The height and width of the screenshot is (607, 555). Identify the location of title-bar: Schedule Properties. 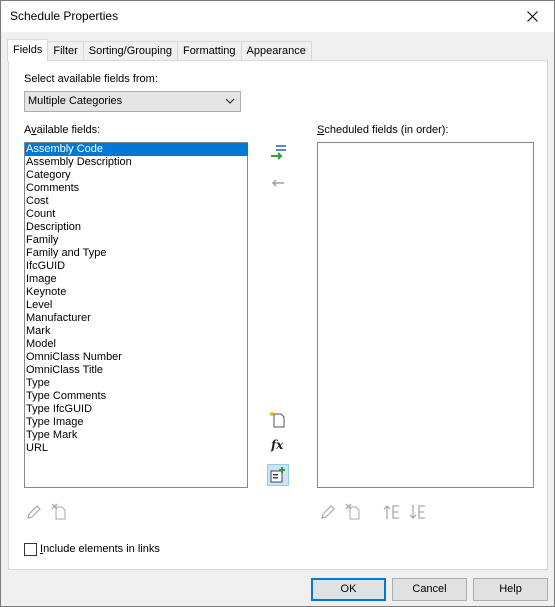
(277, 16).